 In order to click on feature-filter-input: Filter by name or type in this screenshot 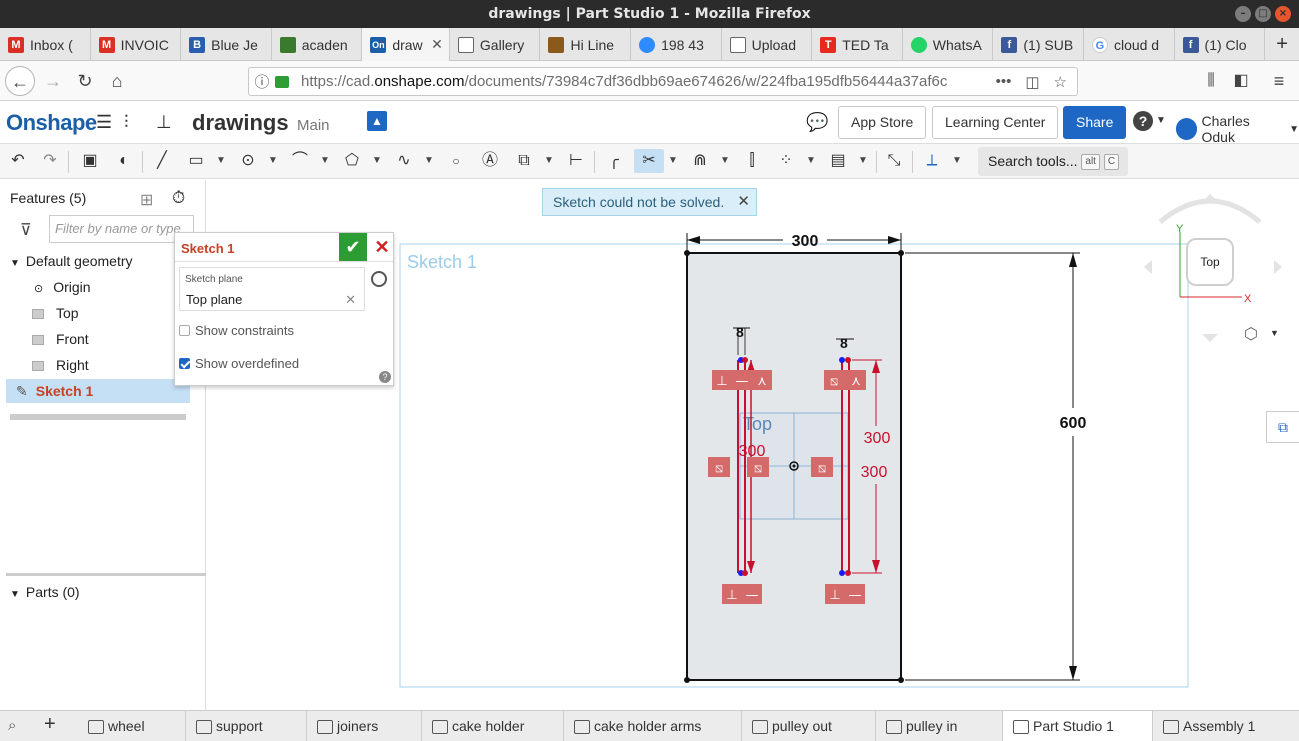, I will do `click(121, 229)`.